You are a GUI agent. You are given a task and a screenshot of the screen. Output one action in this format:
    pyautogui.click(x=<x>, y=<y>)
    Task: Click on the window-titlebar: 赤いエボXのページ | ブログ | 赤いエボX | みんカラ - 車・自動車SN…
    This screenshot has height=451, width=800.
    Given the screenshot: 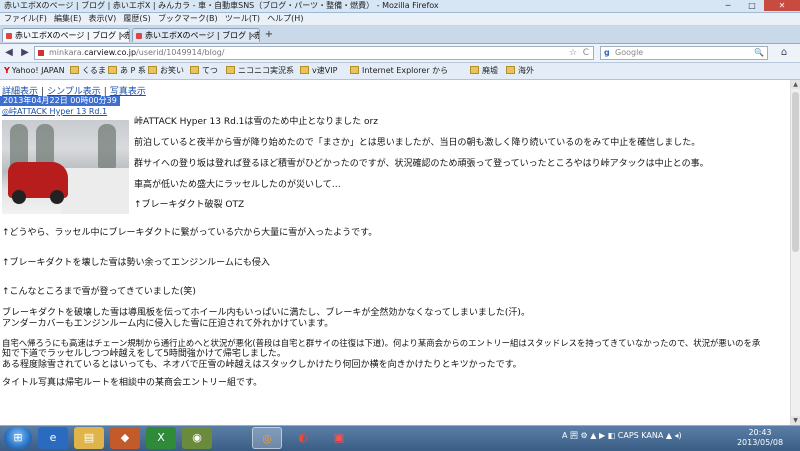 What is the action you would take?
    pyautogui.click(x=400, y=6)
    